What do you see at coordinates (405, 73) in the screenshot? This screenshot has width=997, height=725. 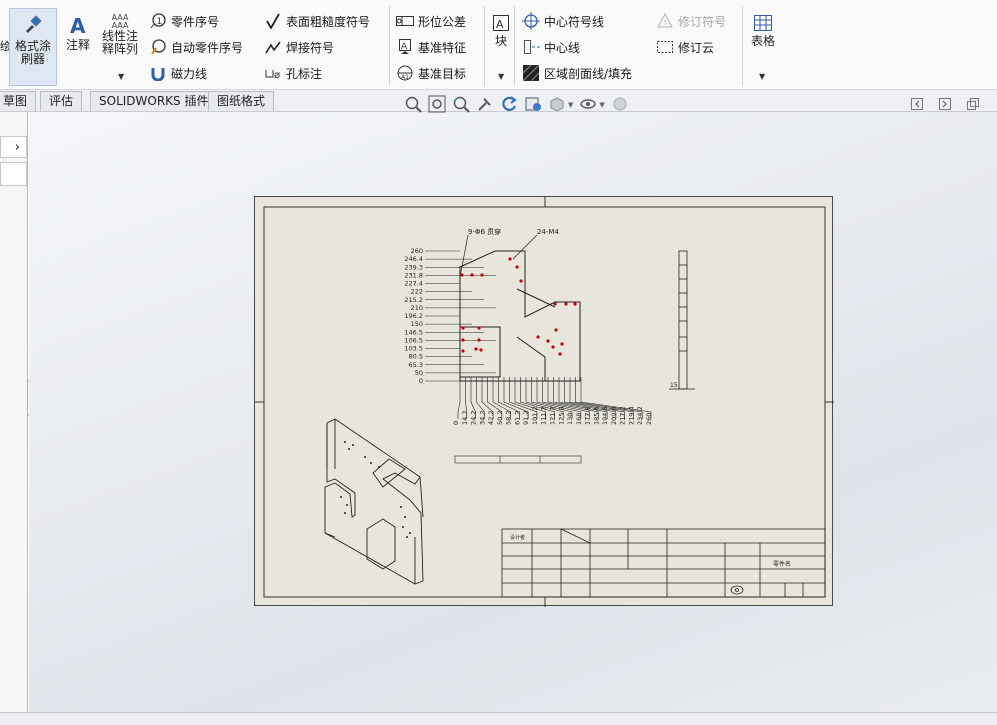 I see `datum-target-icon: A1` at bounding box center [405, 73].